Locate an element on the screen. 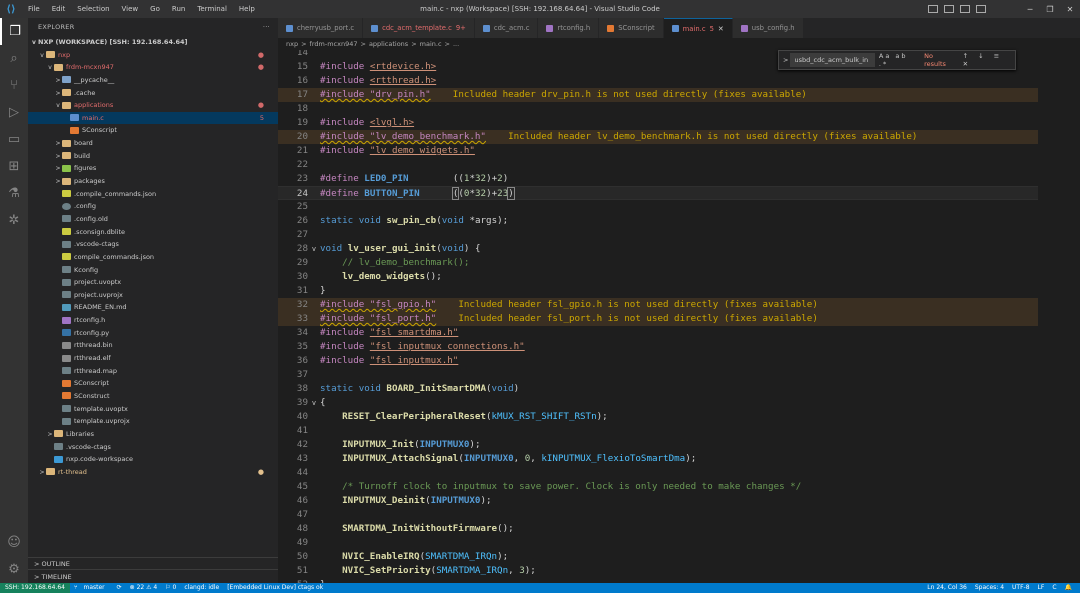  manage-gear-icon: ⚙ is located at coordinates (14, 569).